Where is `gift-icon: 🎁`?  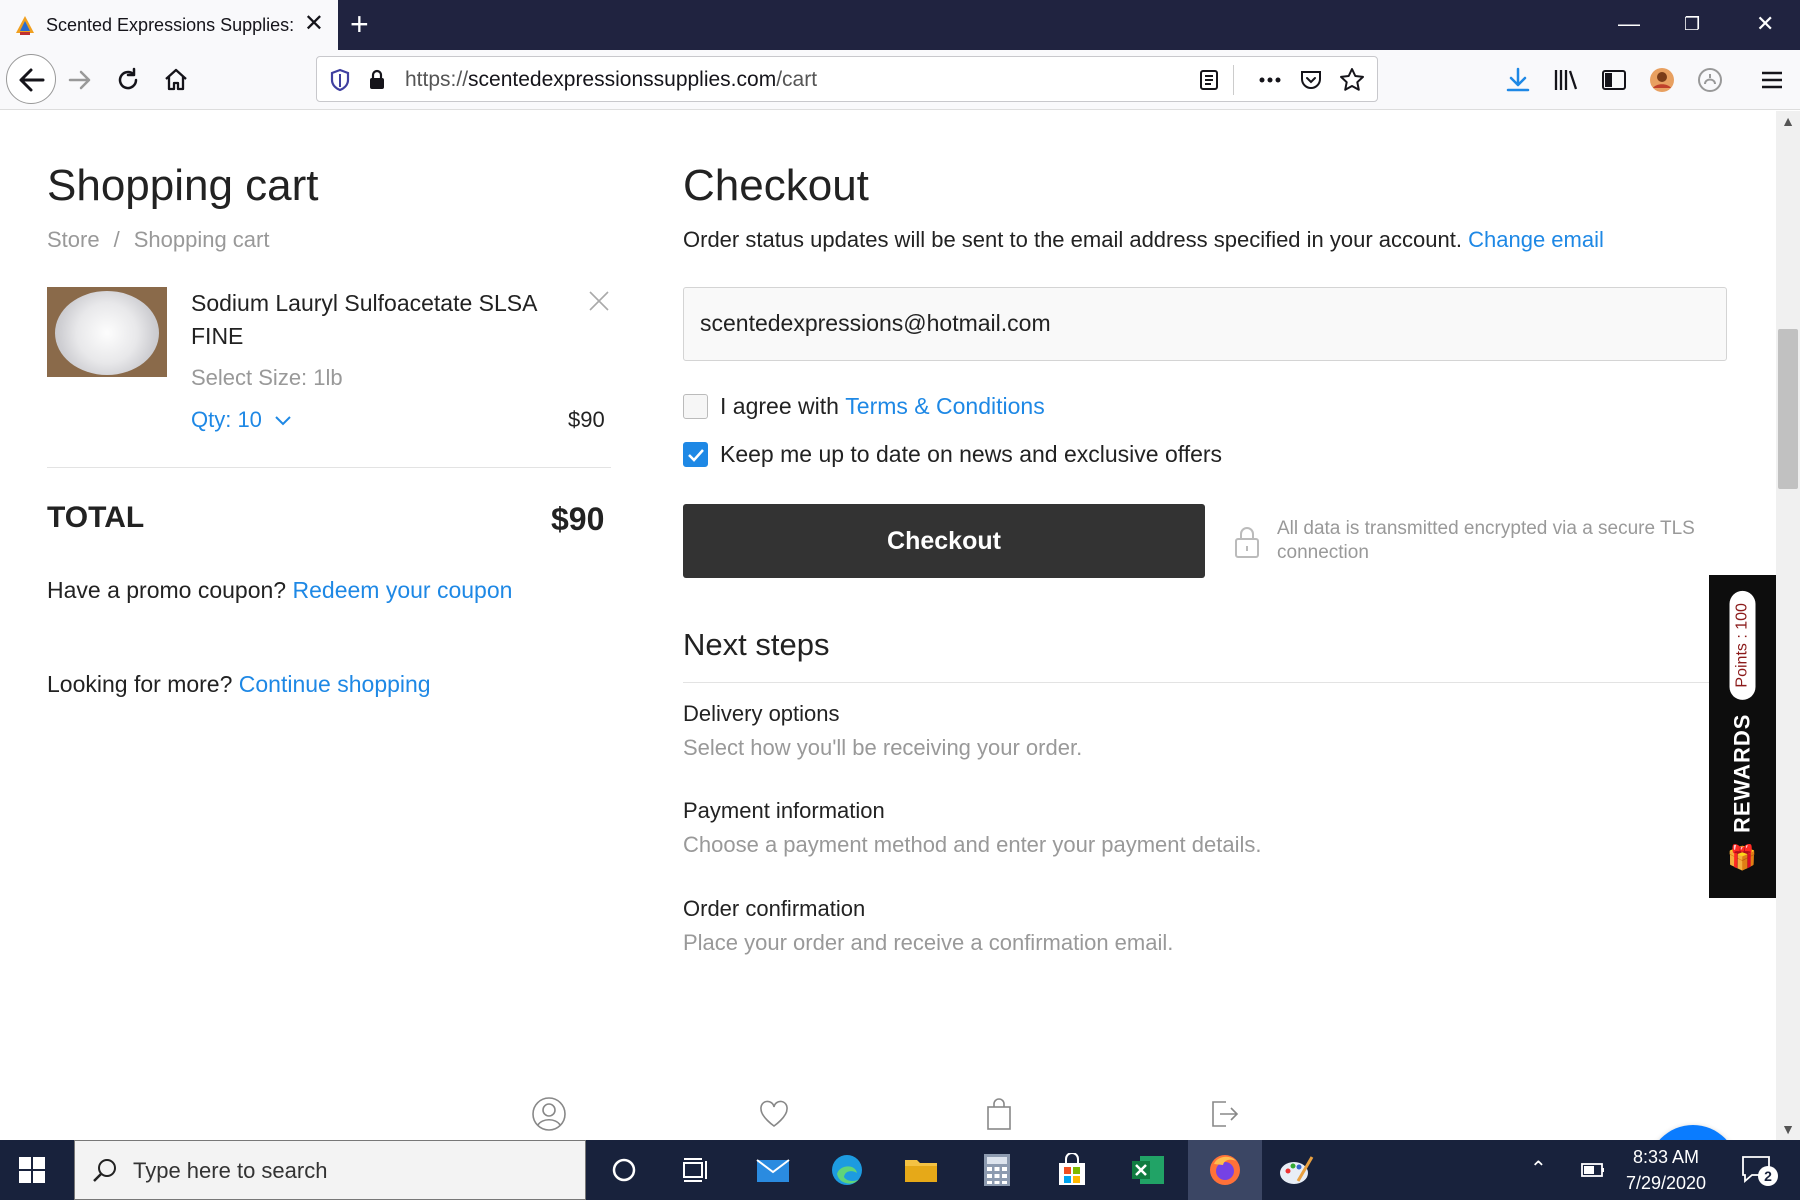 gift-icon: 🎁 is located at coordinates (1742, 858).